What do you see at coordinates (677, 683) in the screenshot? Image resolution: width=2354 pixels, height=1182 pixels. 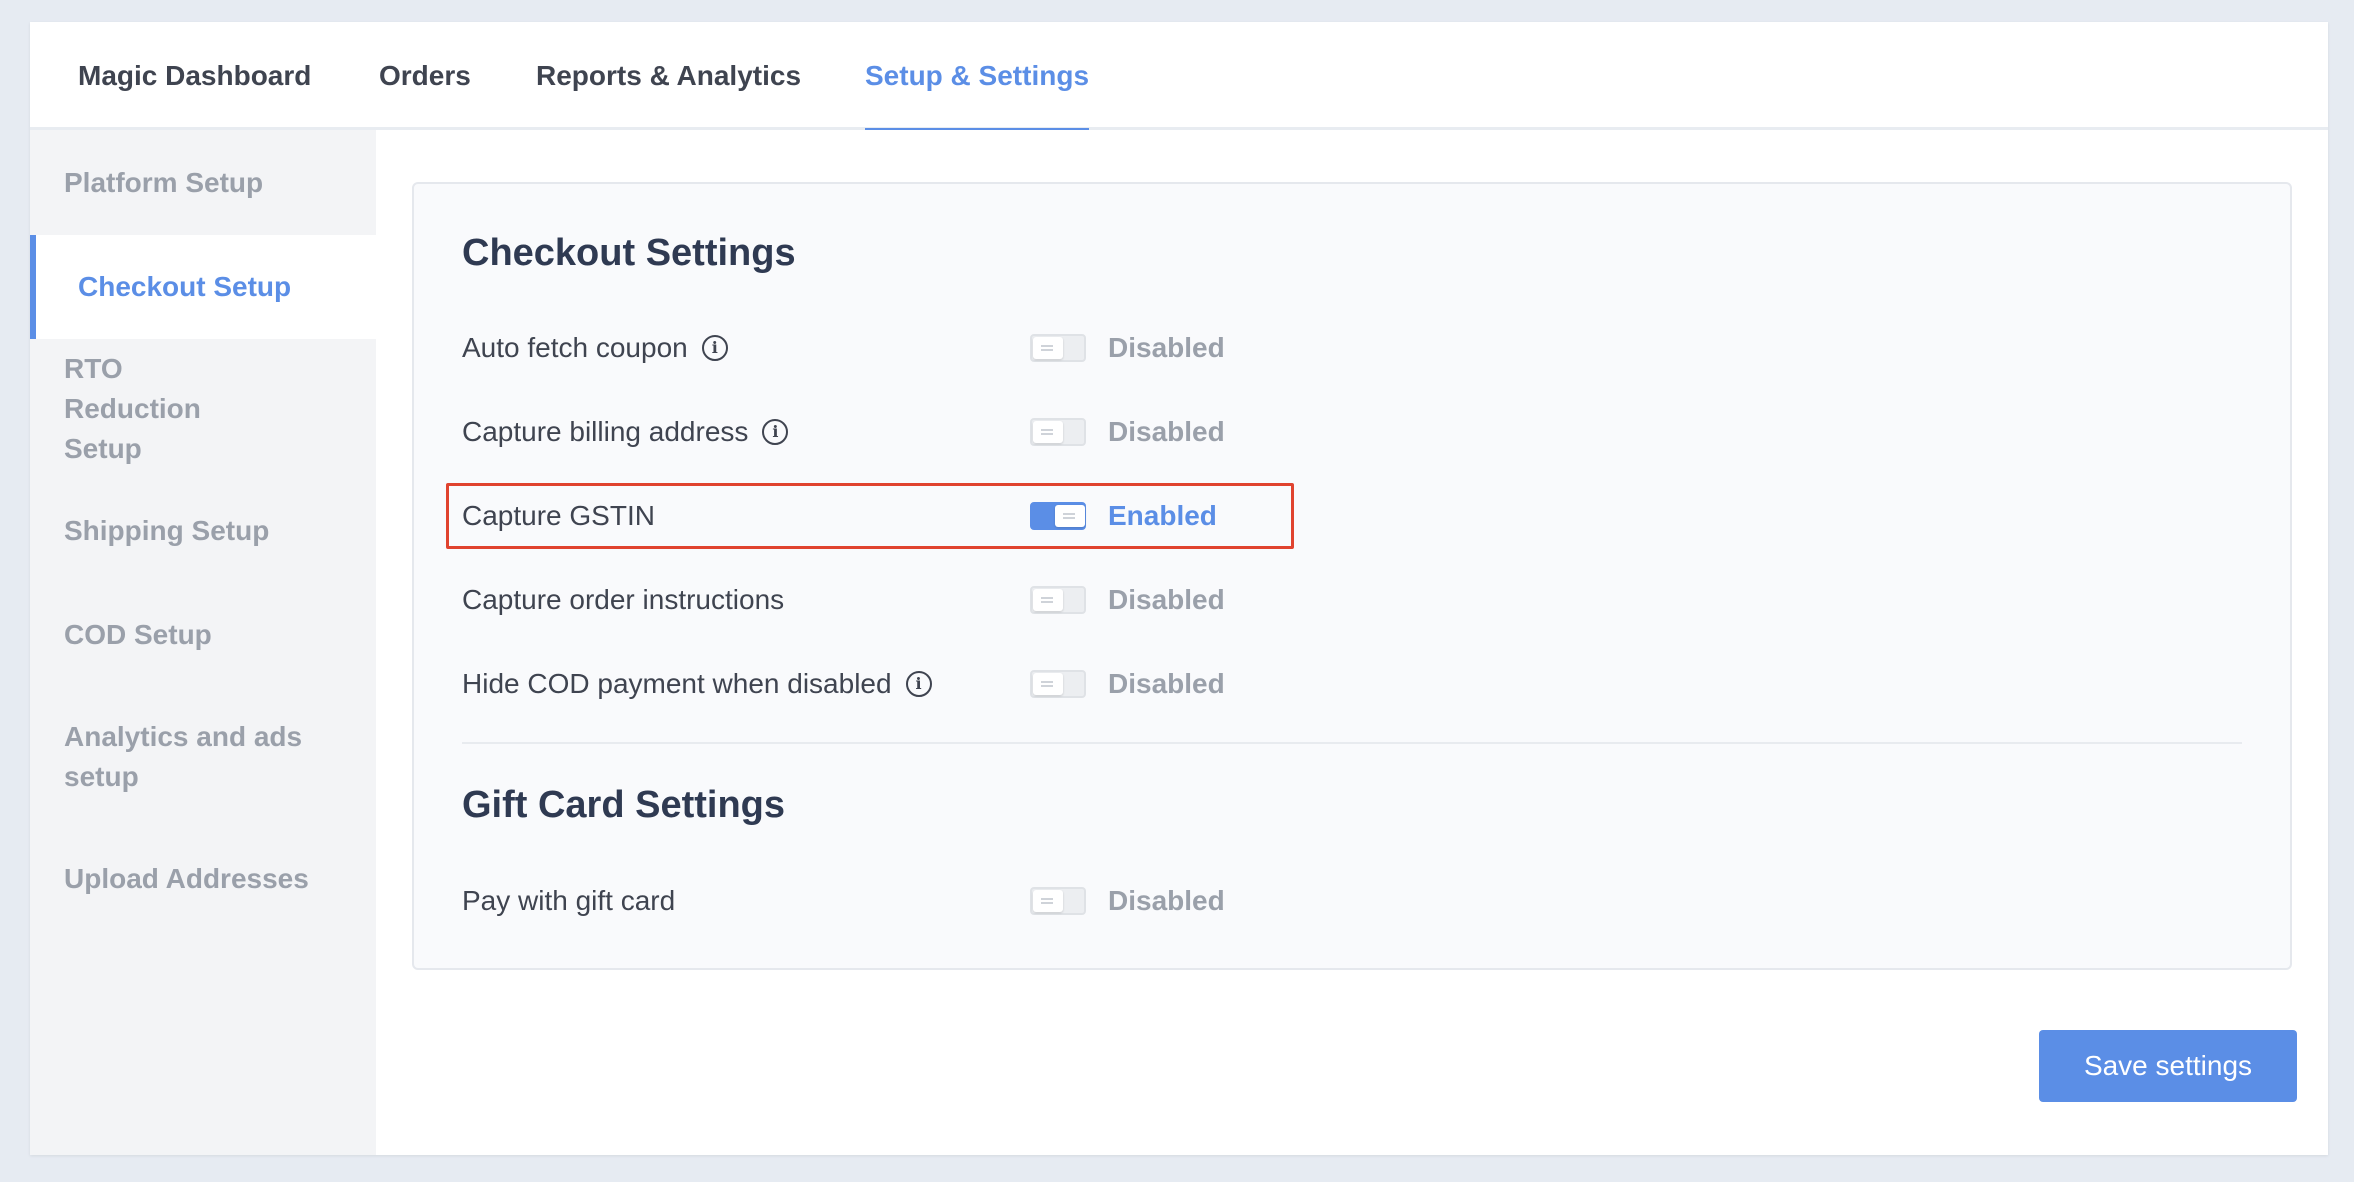 I see `setting-label: Hide COD payment when disabled` at bounding box center [677, 683].